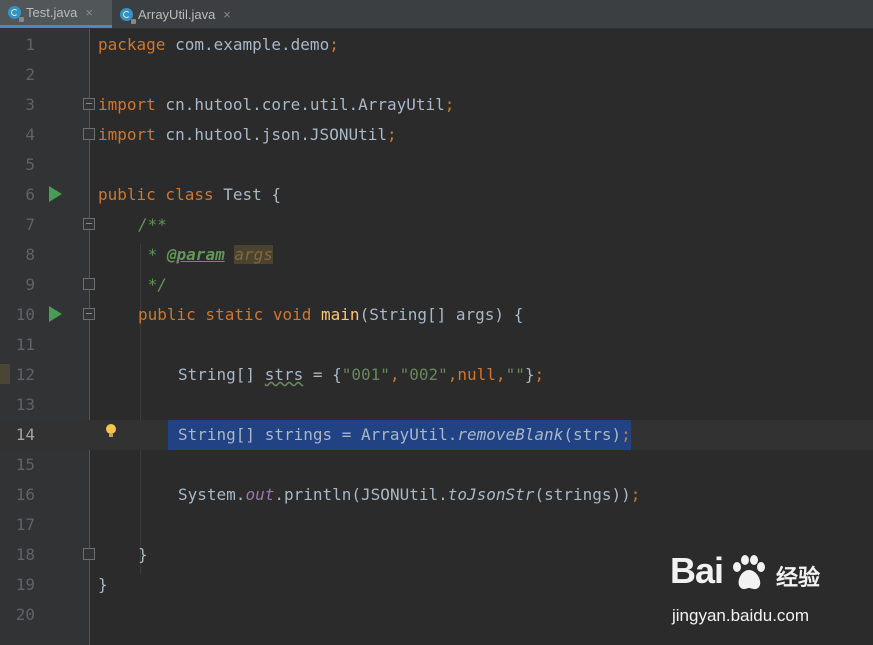 The image size is (873, 645). I want to click on code-line: 13, so click(436, 405).